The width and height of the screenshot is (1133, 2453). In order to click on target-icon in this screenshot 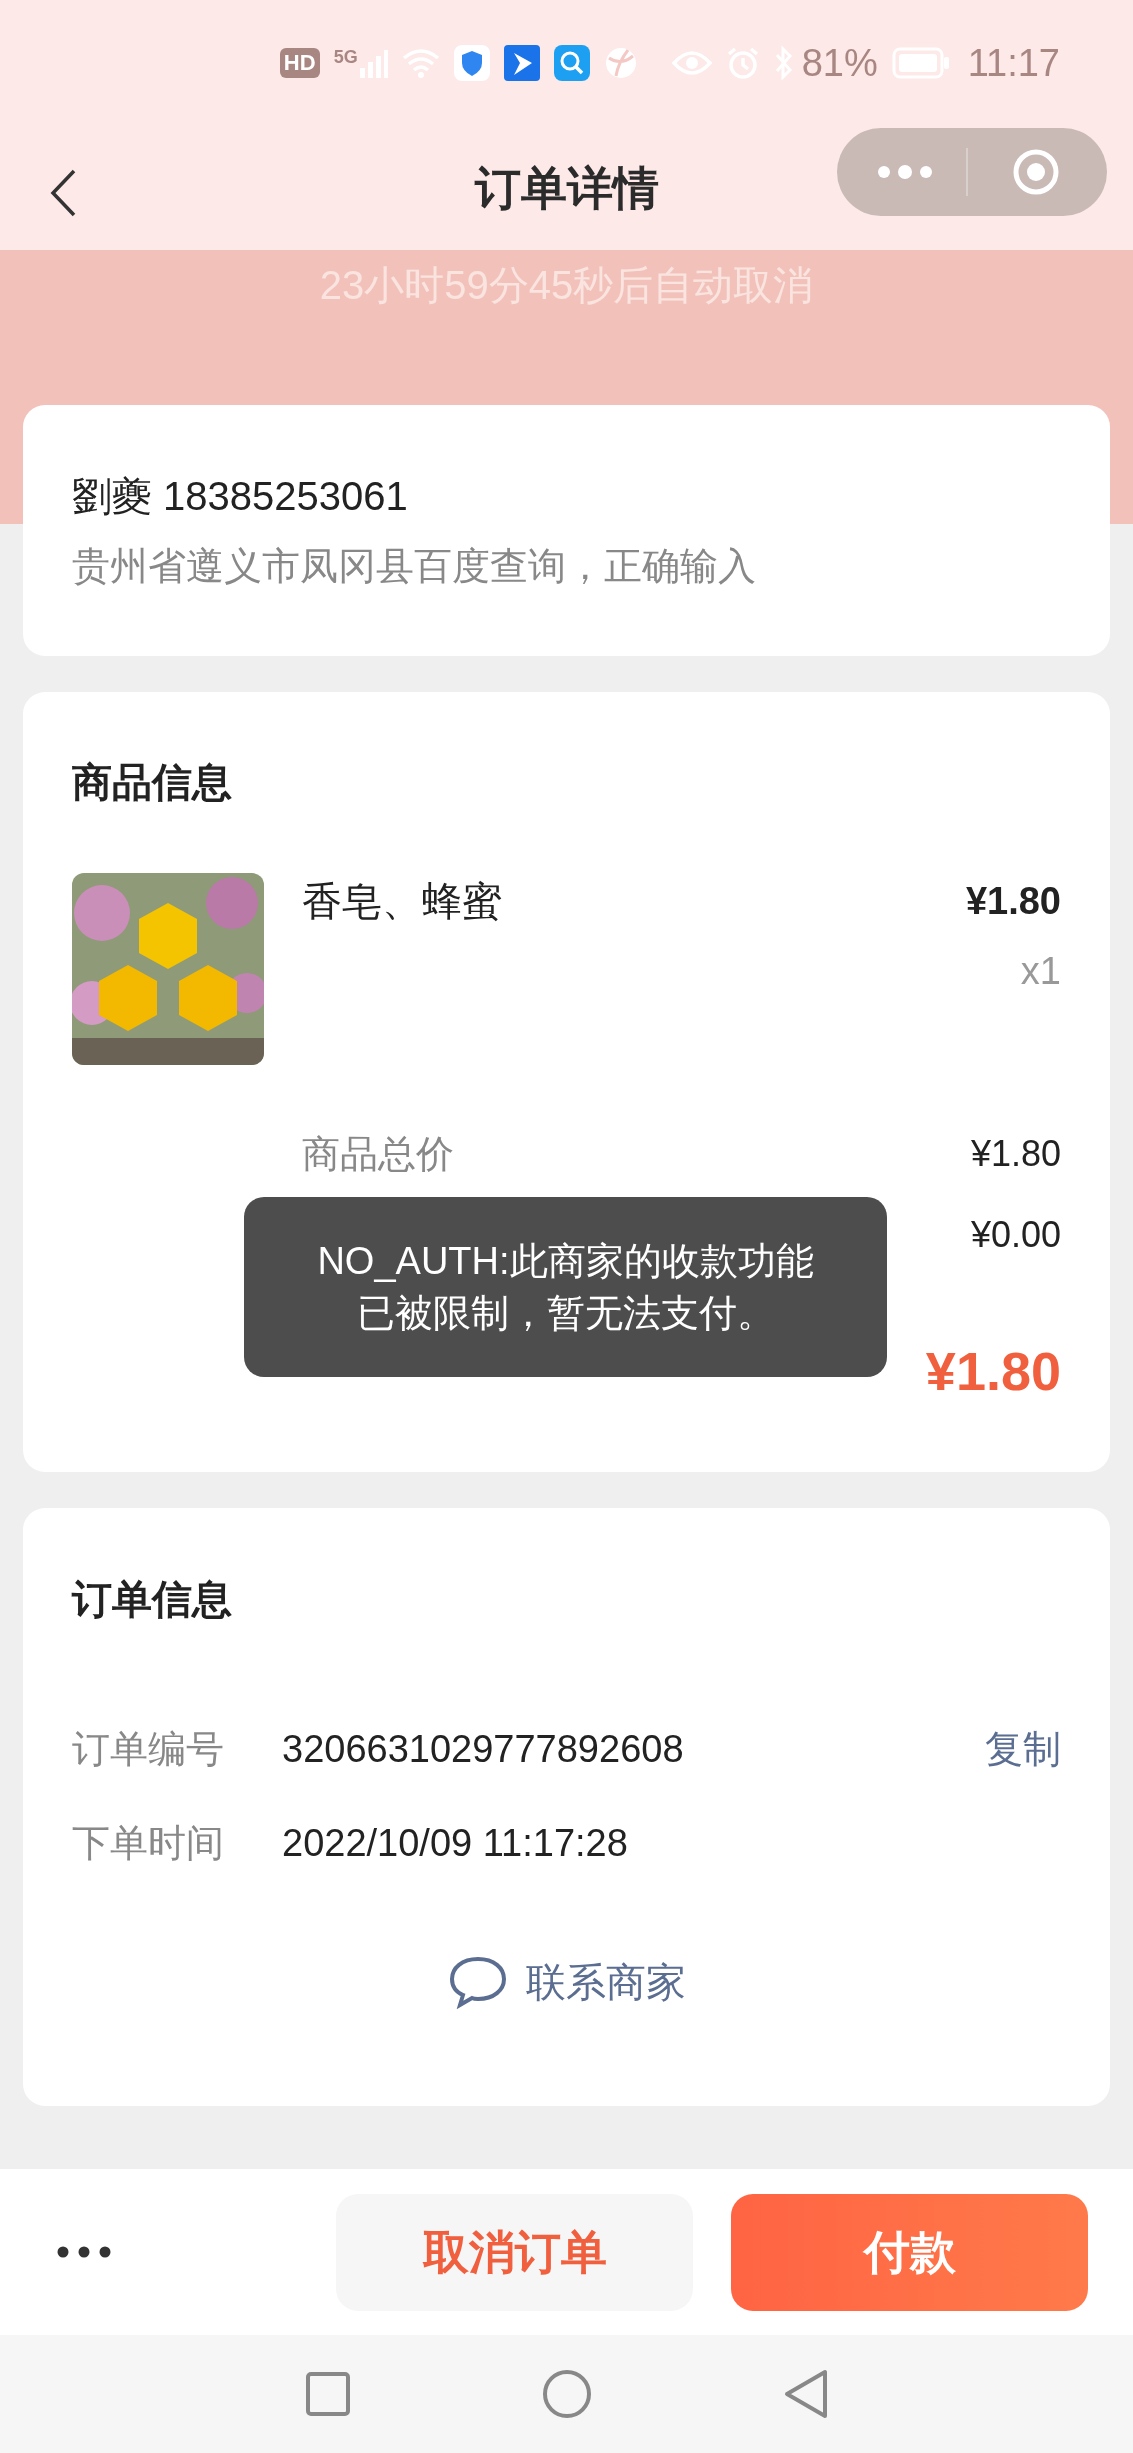, I will do `click(1036, 172)`.